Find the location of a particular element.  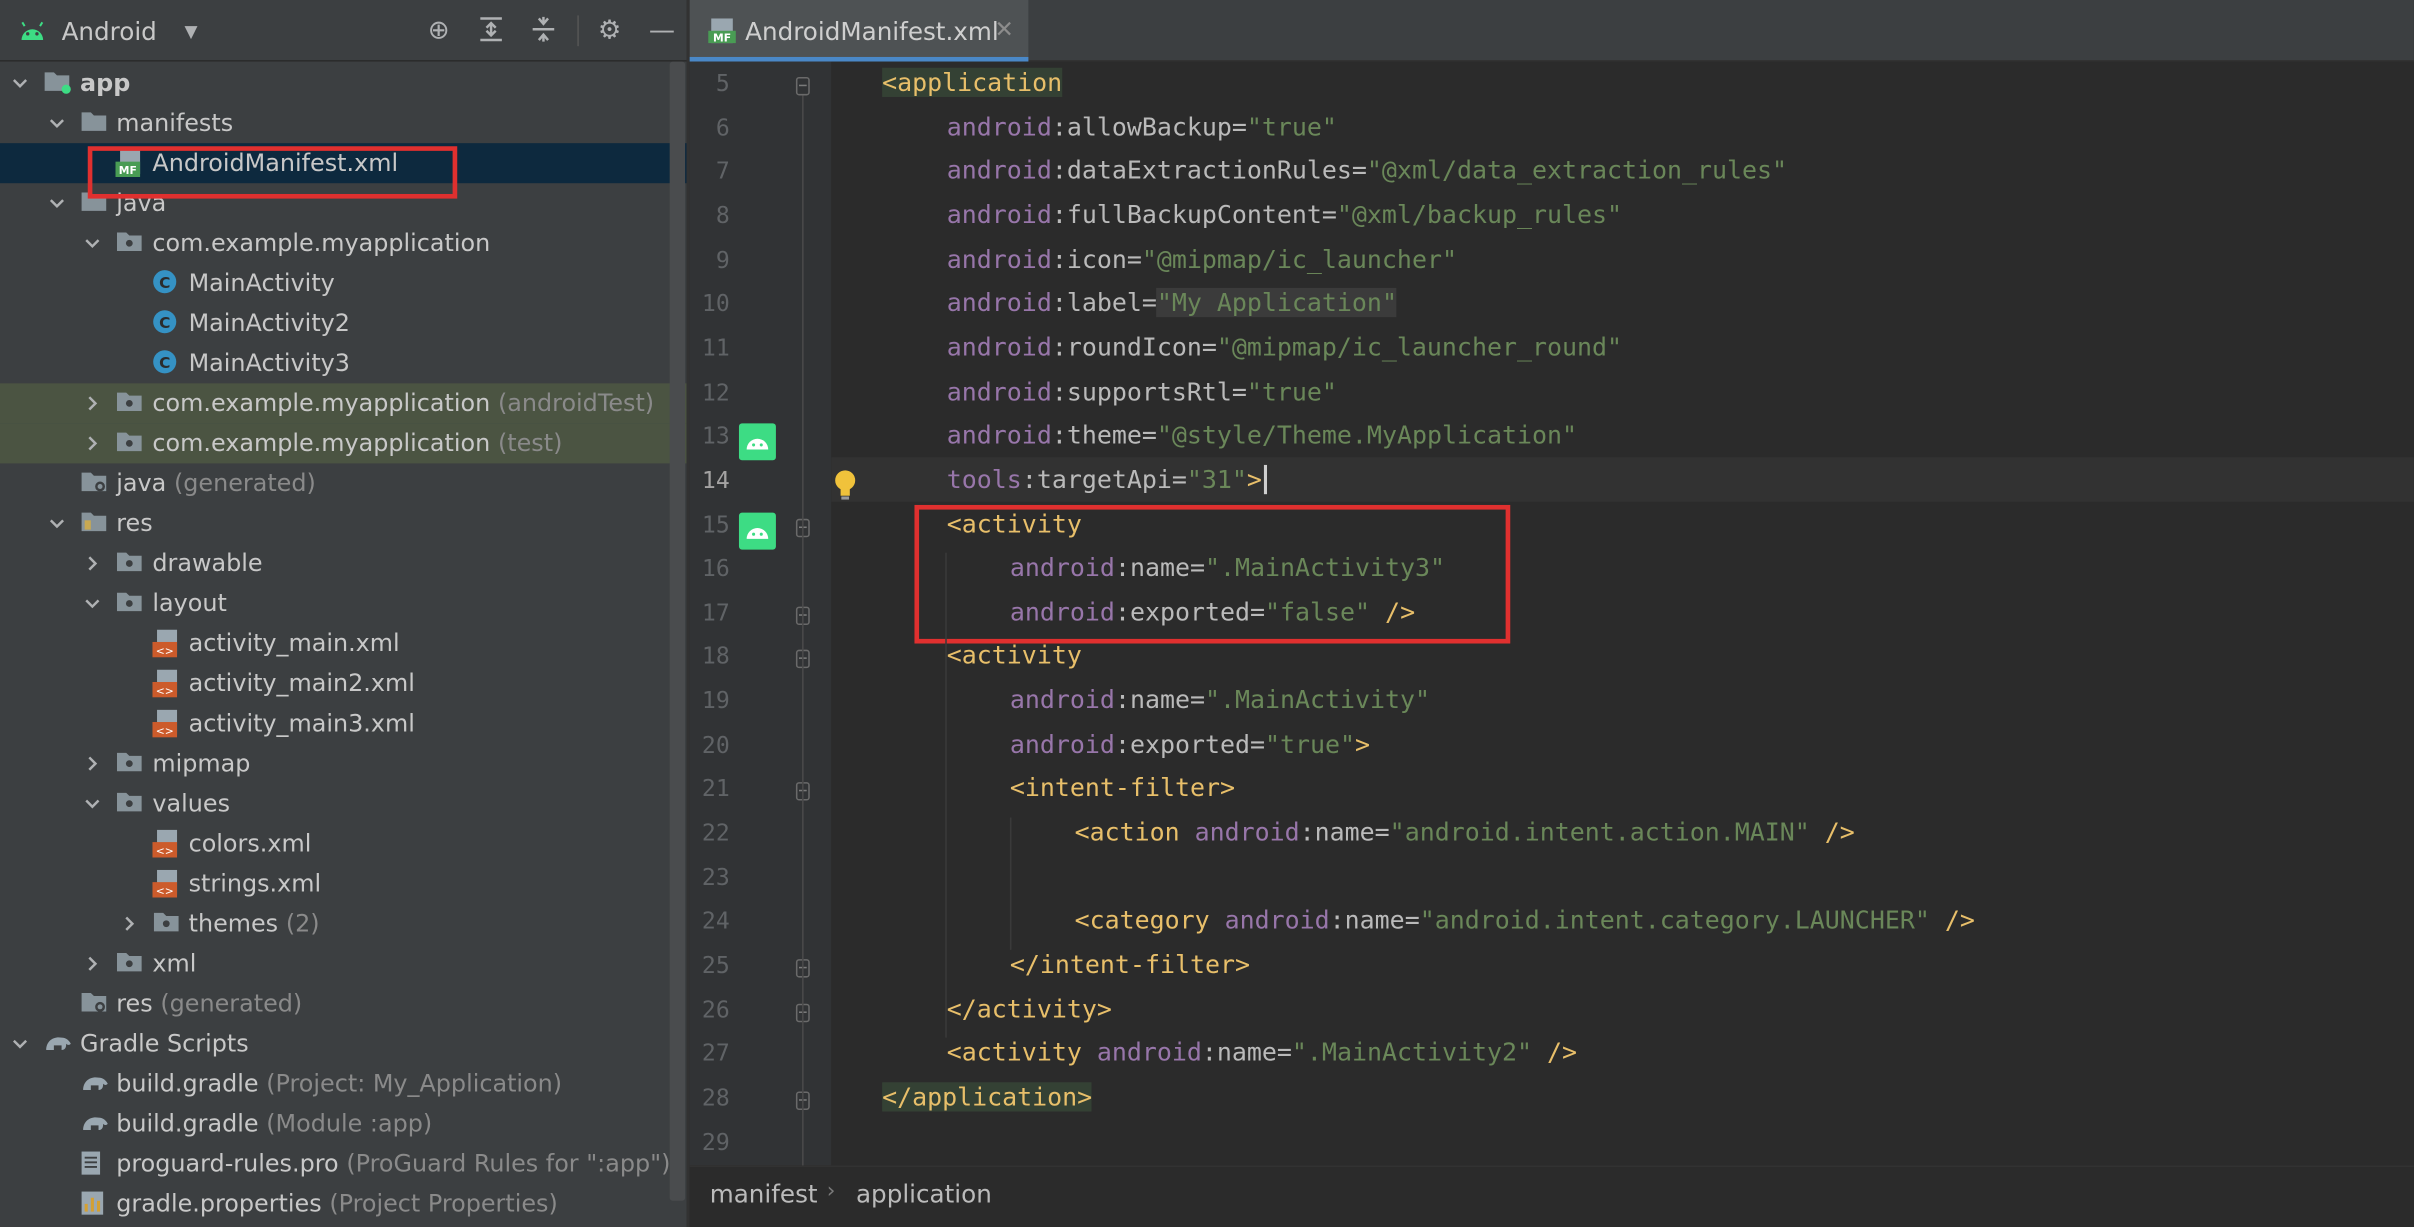

gradle-icon is located at coordinates (93, 1122).